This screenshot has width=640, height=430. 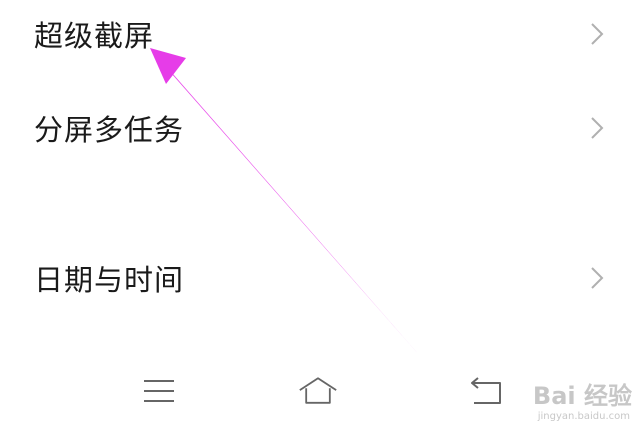 What do you see at coordinates (320, 34) in the screenshot?
I see `settings-item-super-screenshot: 超级截屏` at bounding box center [320, 34].